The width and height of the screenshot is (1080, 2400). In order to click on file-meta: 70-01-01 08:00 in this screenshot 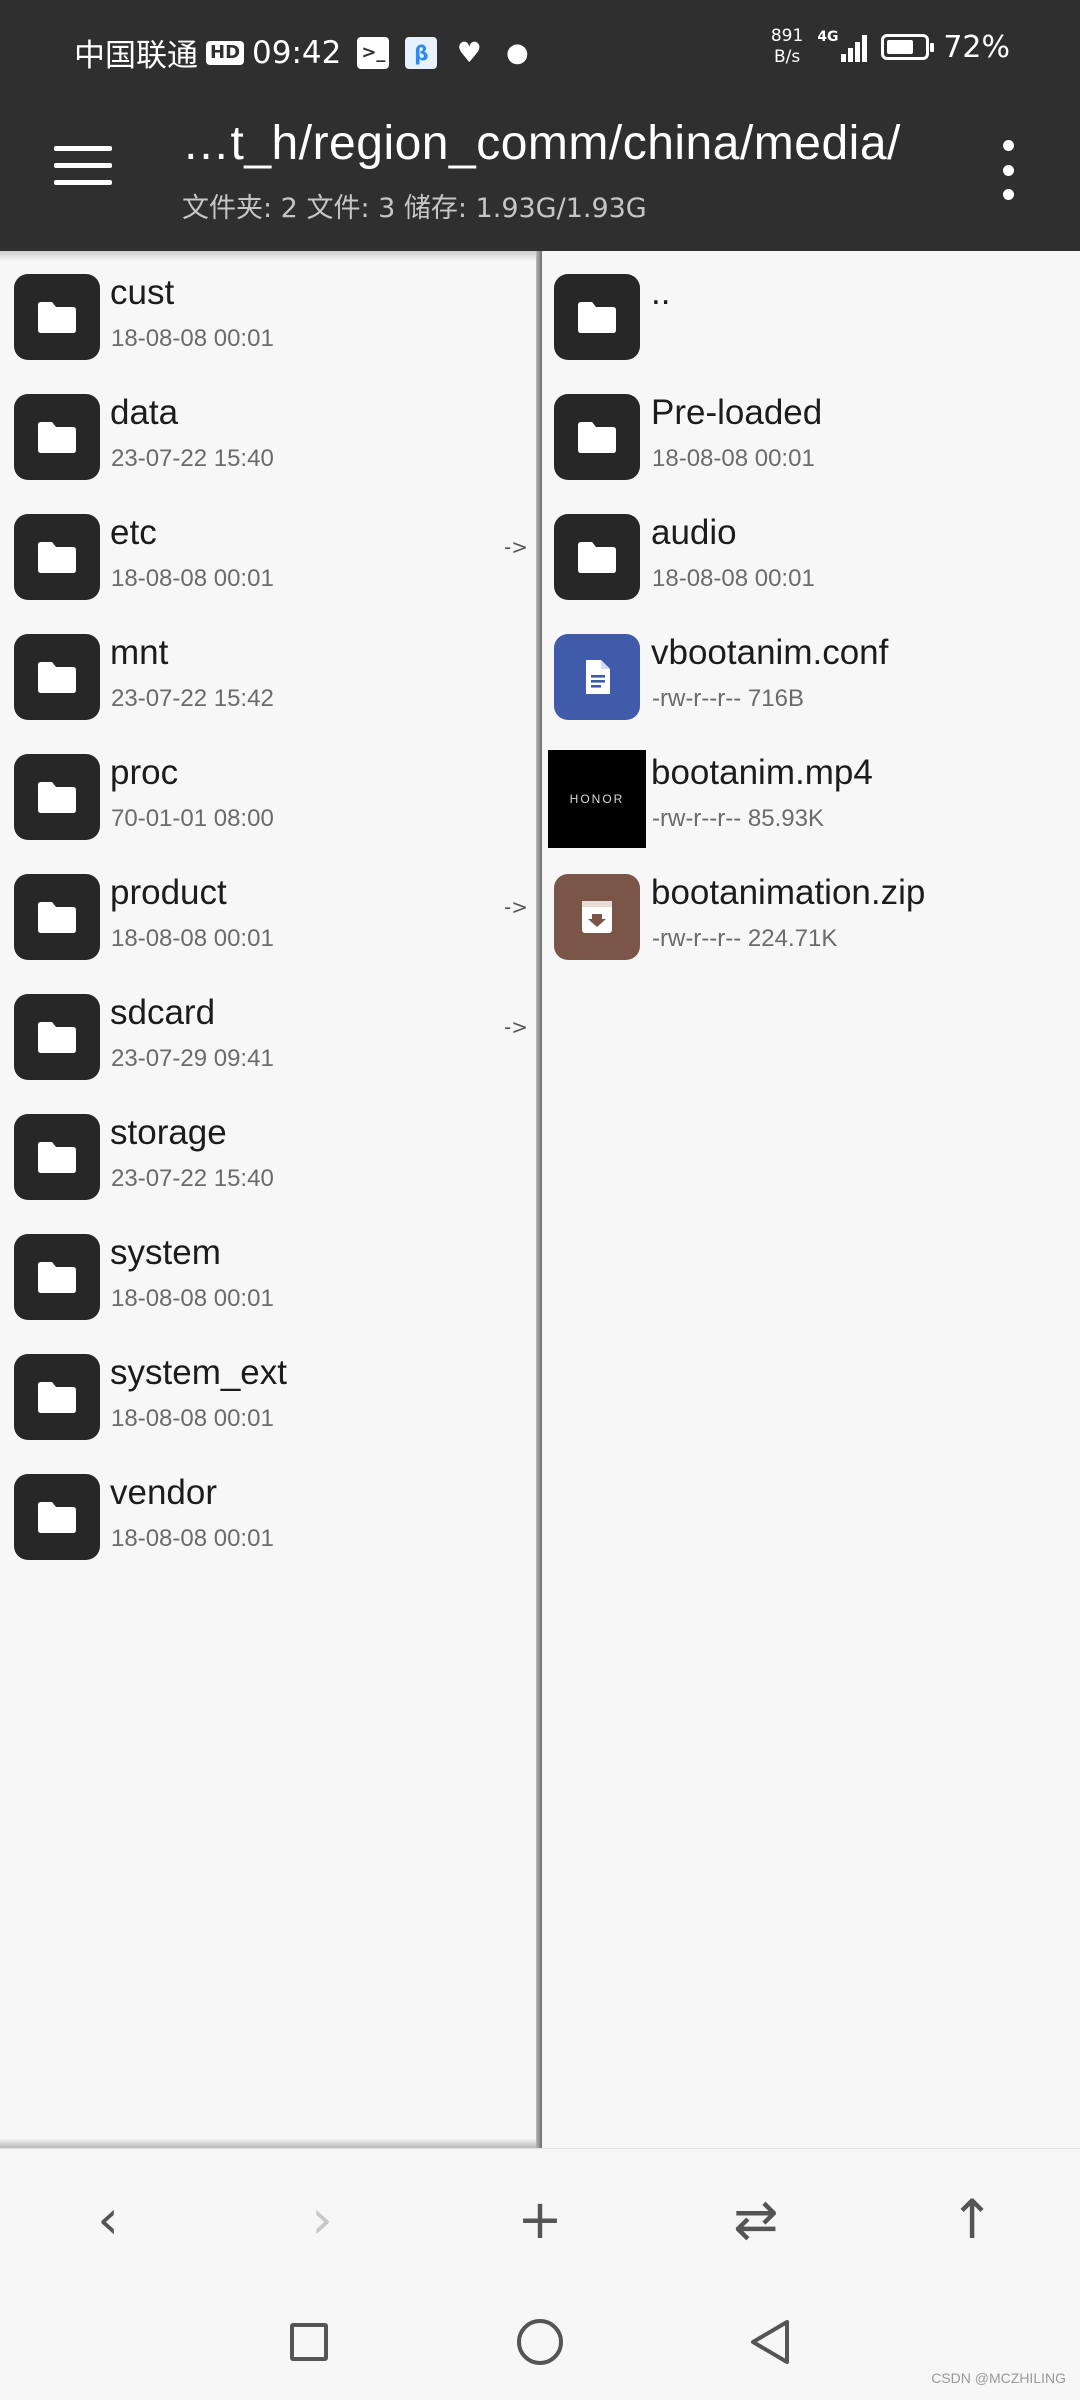, I will do `click(192, 818)`.